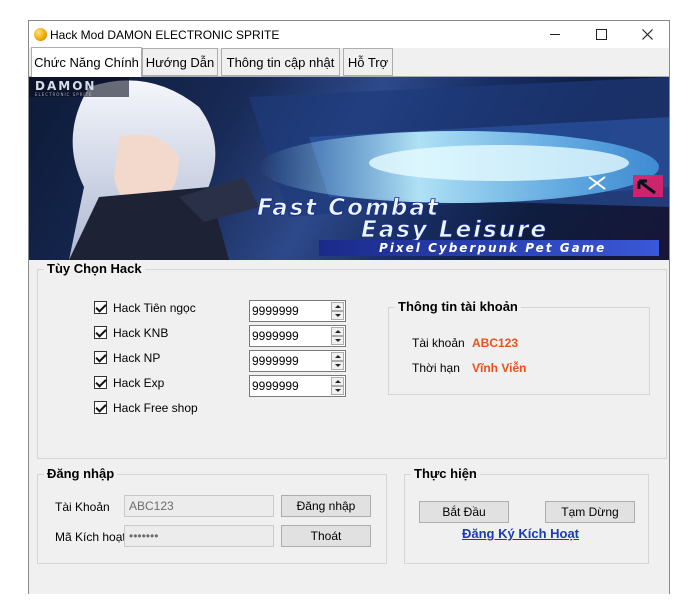 Image resolution: width=693 pixels, height=616 pixels. What do you see at coordinates (40, 34) in the screenshot?
I see `app-icon` at bounding box center [40, 34].